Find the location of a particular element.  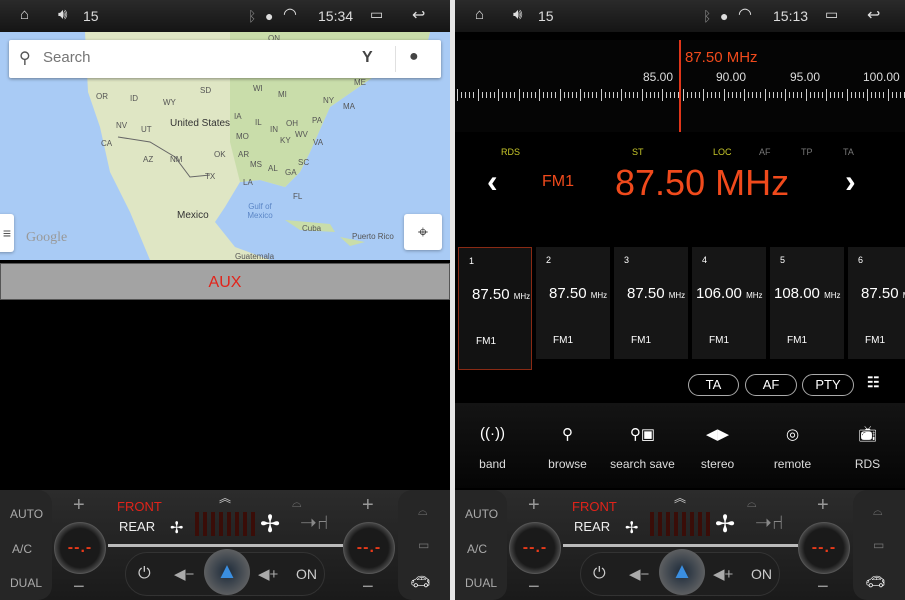

function-rds-button: 📺︎ RDS is located at coordinates (867, 445).